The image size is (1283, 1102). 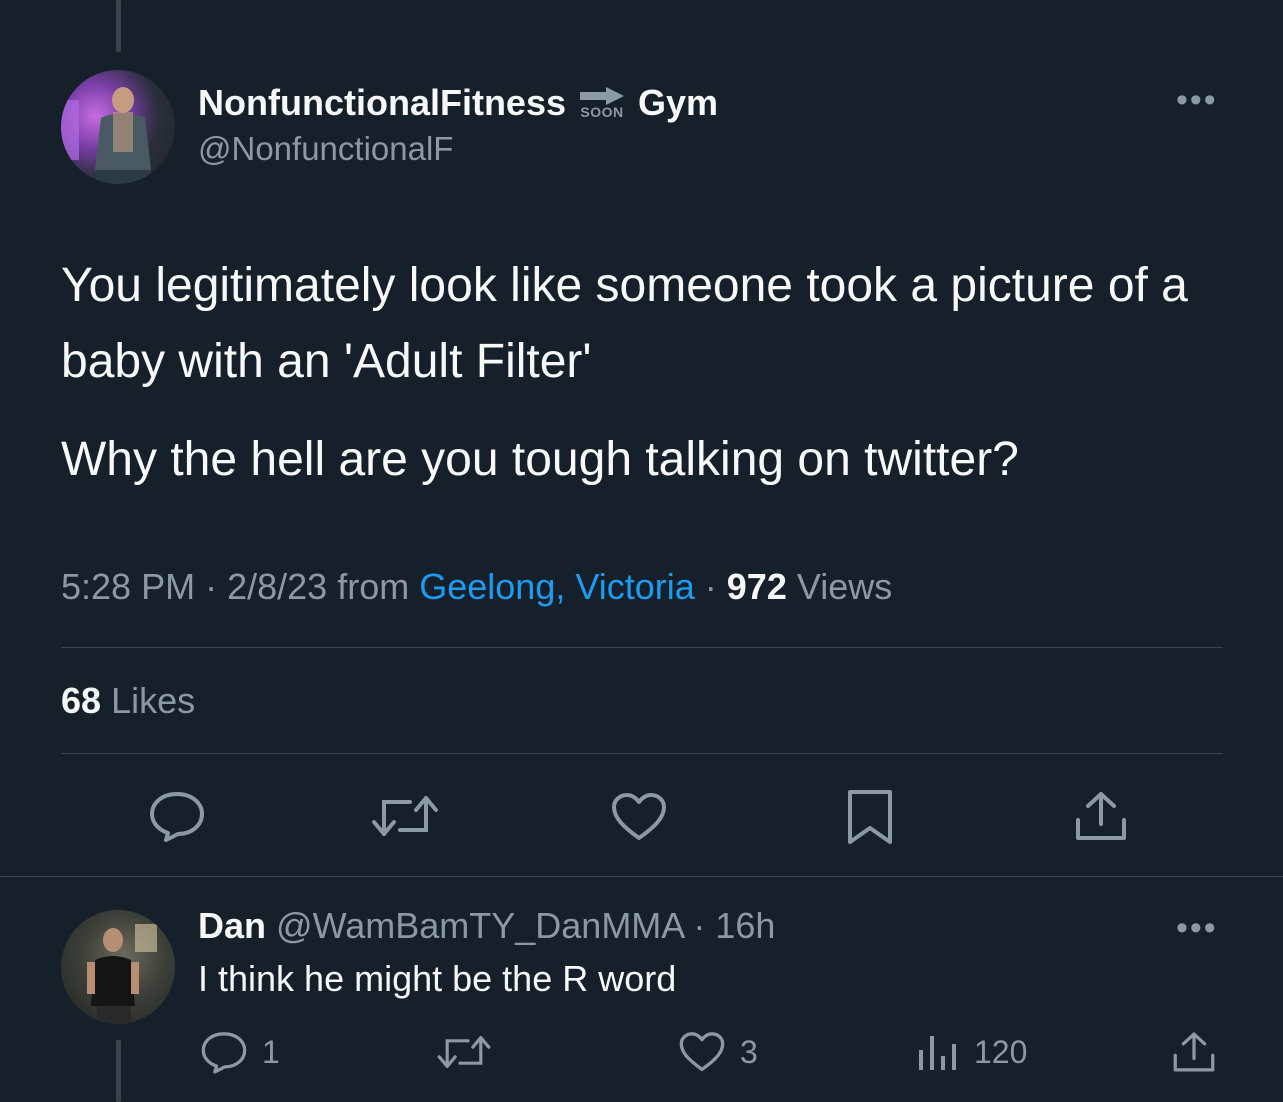 I want to click on reply-avatar, so click(x=118, y=967).